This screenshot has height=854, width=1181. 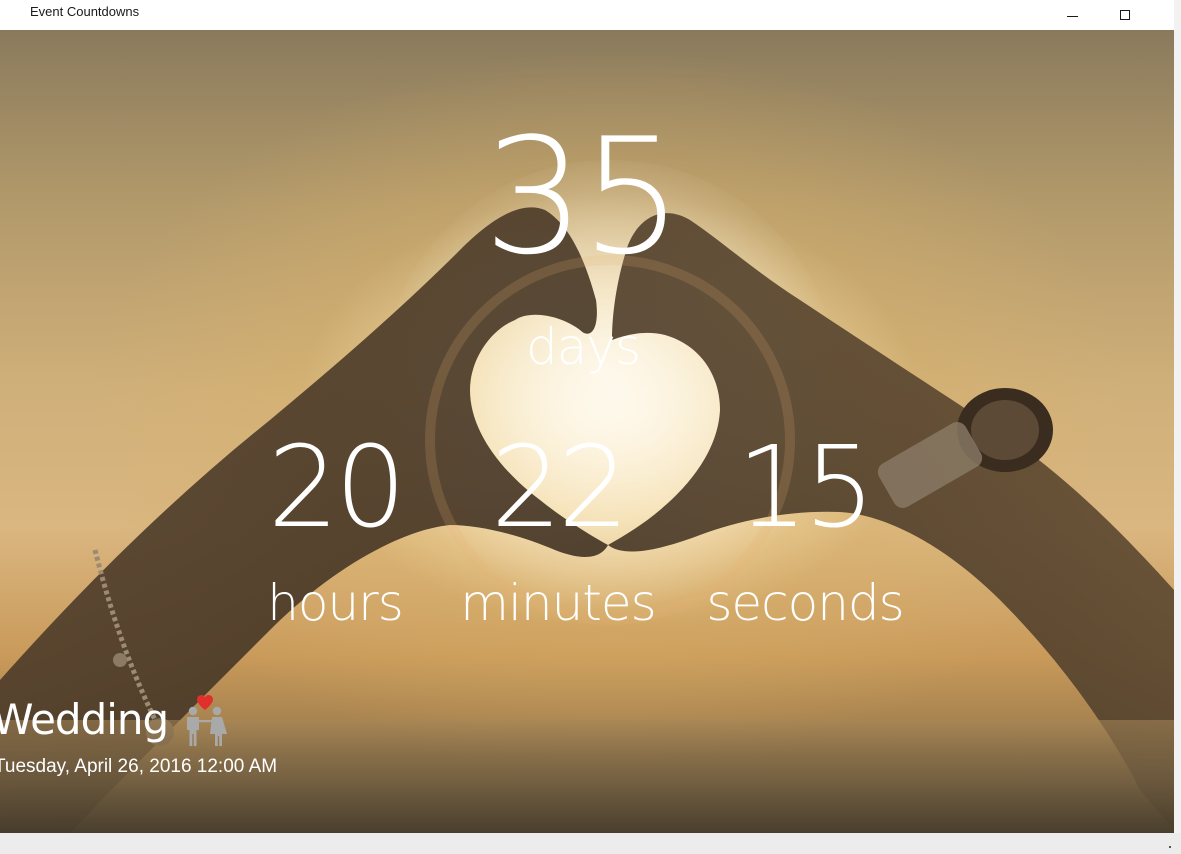 What do you see at coordinates (335, 603) in the screenshot?
I see `hours-label: hours` at bounding box center [335, 603].